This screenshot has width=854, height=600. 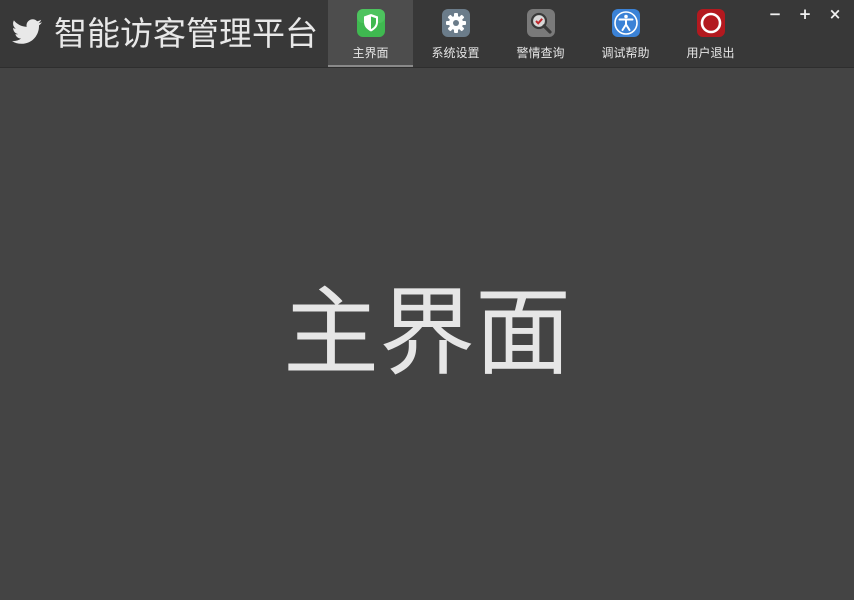 I want to click on nav-label: 主界面, so click(x=370, y=53).